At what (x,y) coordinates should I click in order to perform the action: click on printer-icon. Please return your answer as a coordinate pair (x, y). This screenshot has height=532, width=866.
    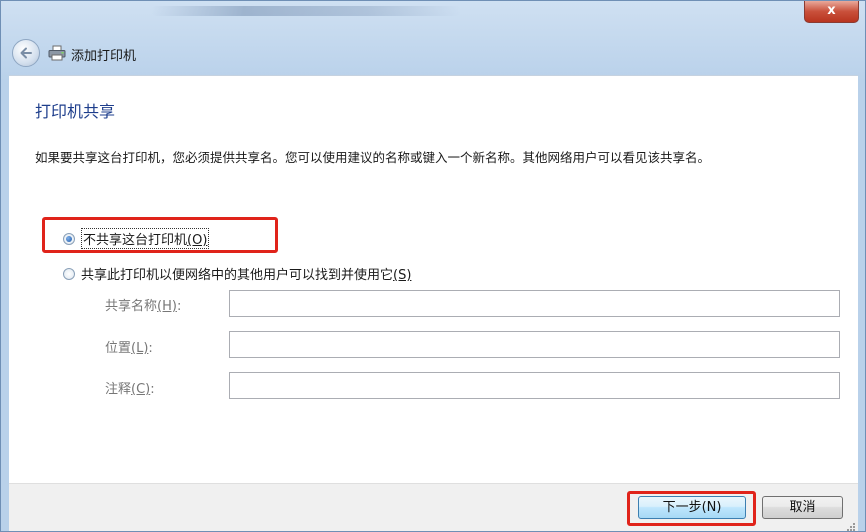
    Looking at the image, I should click on (57, 53).